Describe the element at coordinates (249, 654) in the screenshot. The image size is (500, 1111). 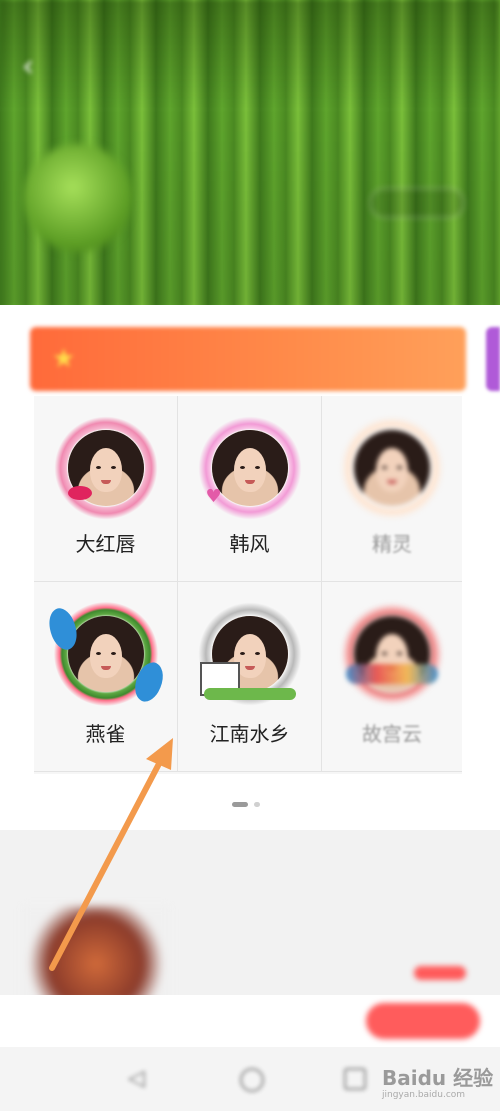
I see `jiangnan-frame-icon` at that location.